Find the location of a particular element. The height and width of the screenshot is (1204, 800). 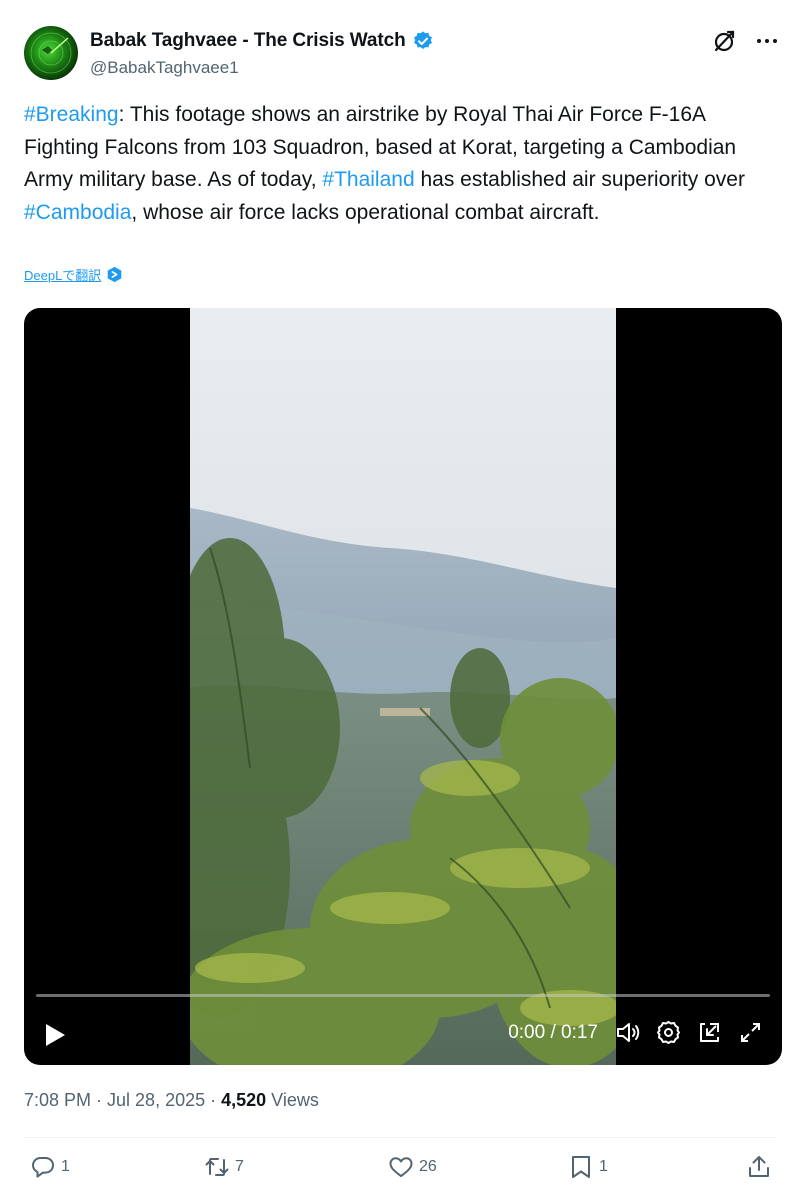

tweet-meta: 7:08 PM · Jul 28, 2025 · 4,520 Views is located at coordinates (171, 1100).